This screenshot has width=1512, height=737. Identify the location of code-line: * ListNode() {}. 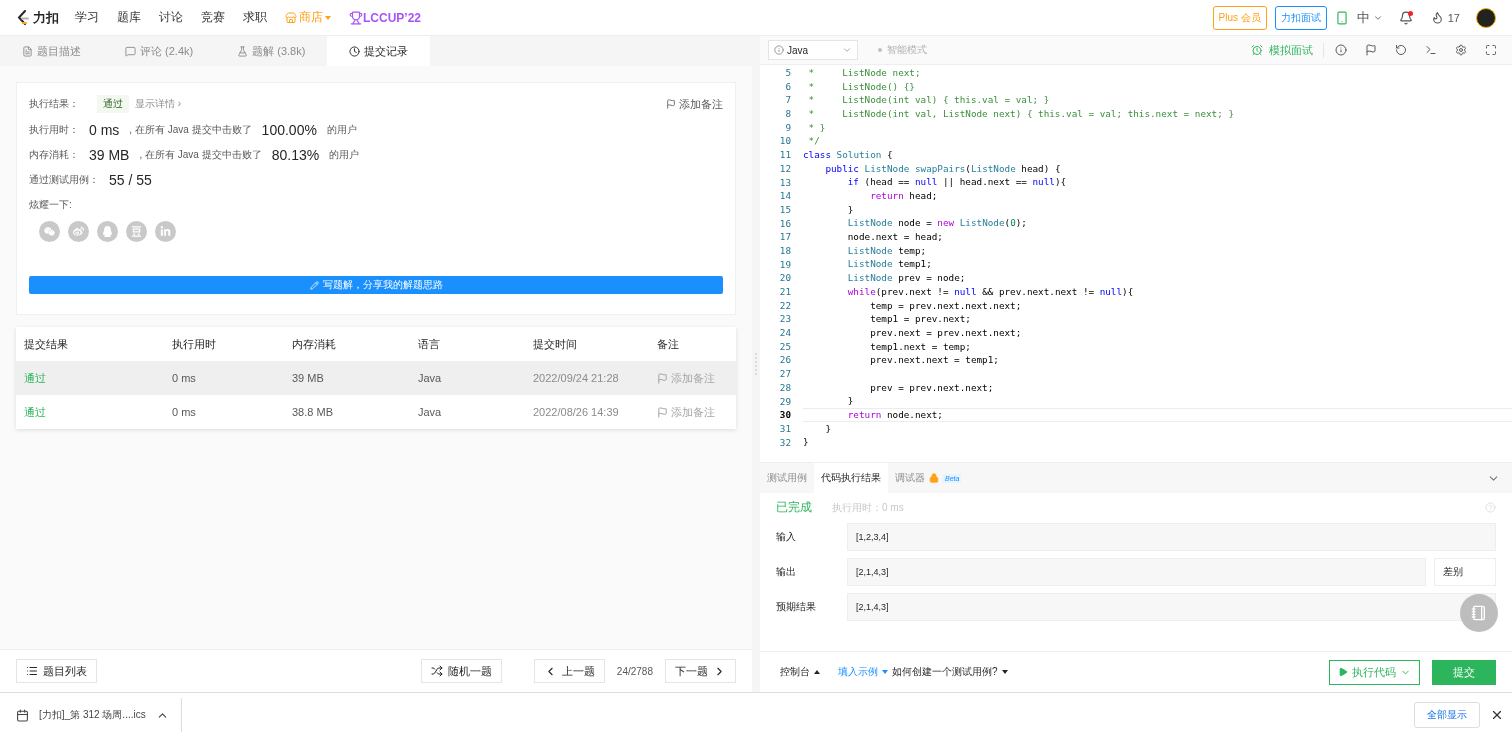
(861, 86).